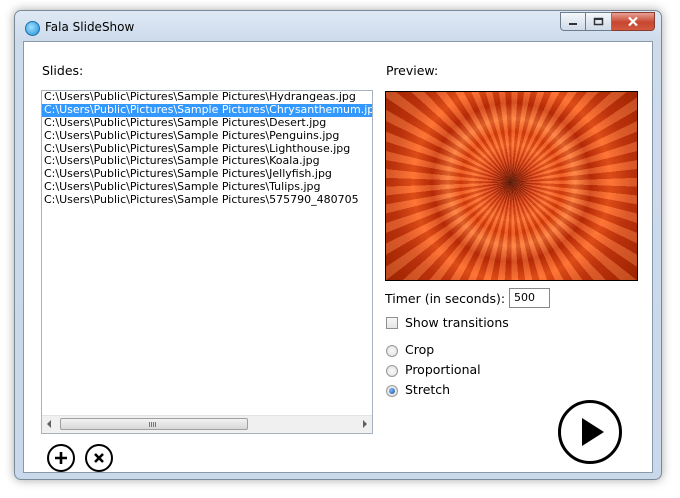 This screenshot has width=680, height=498. I want to click on horizontal-scrollbar, so click(207, 424).